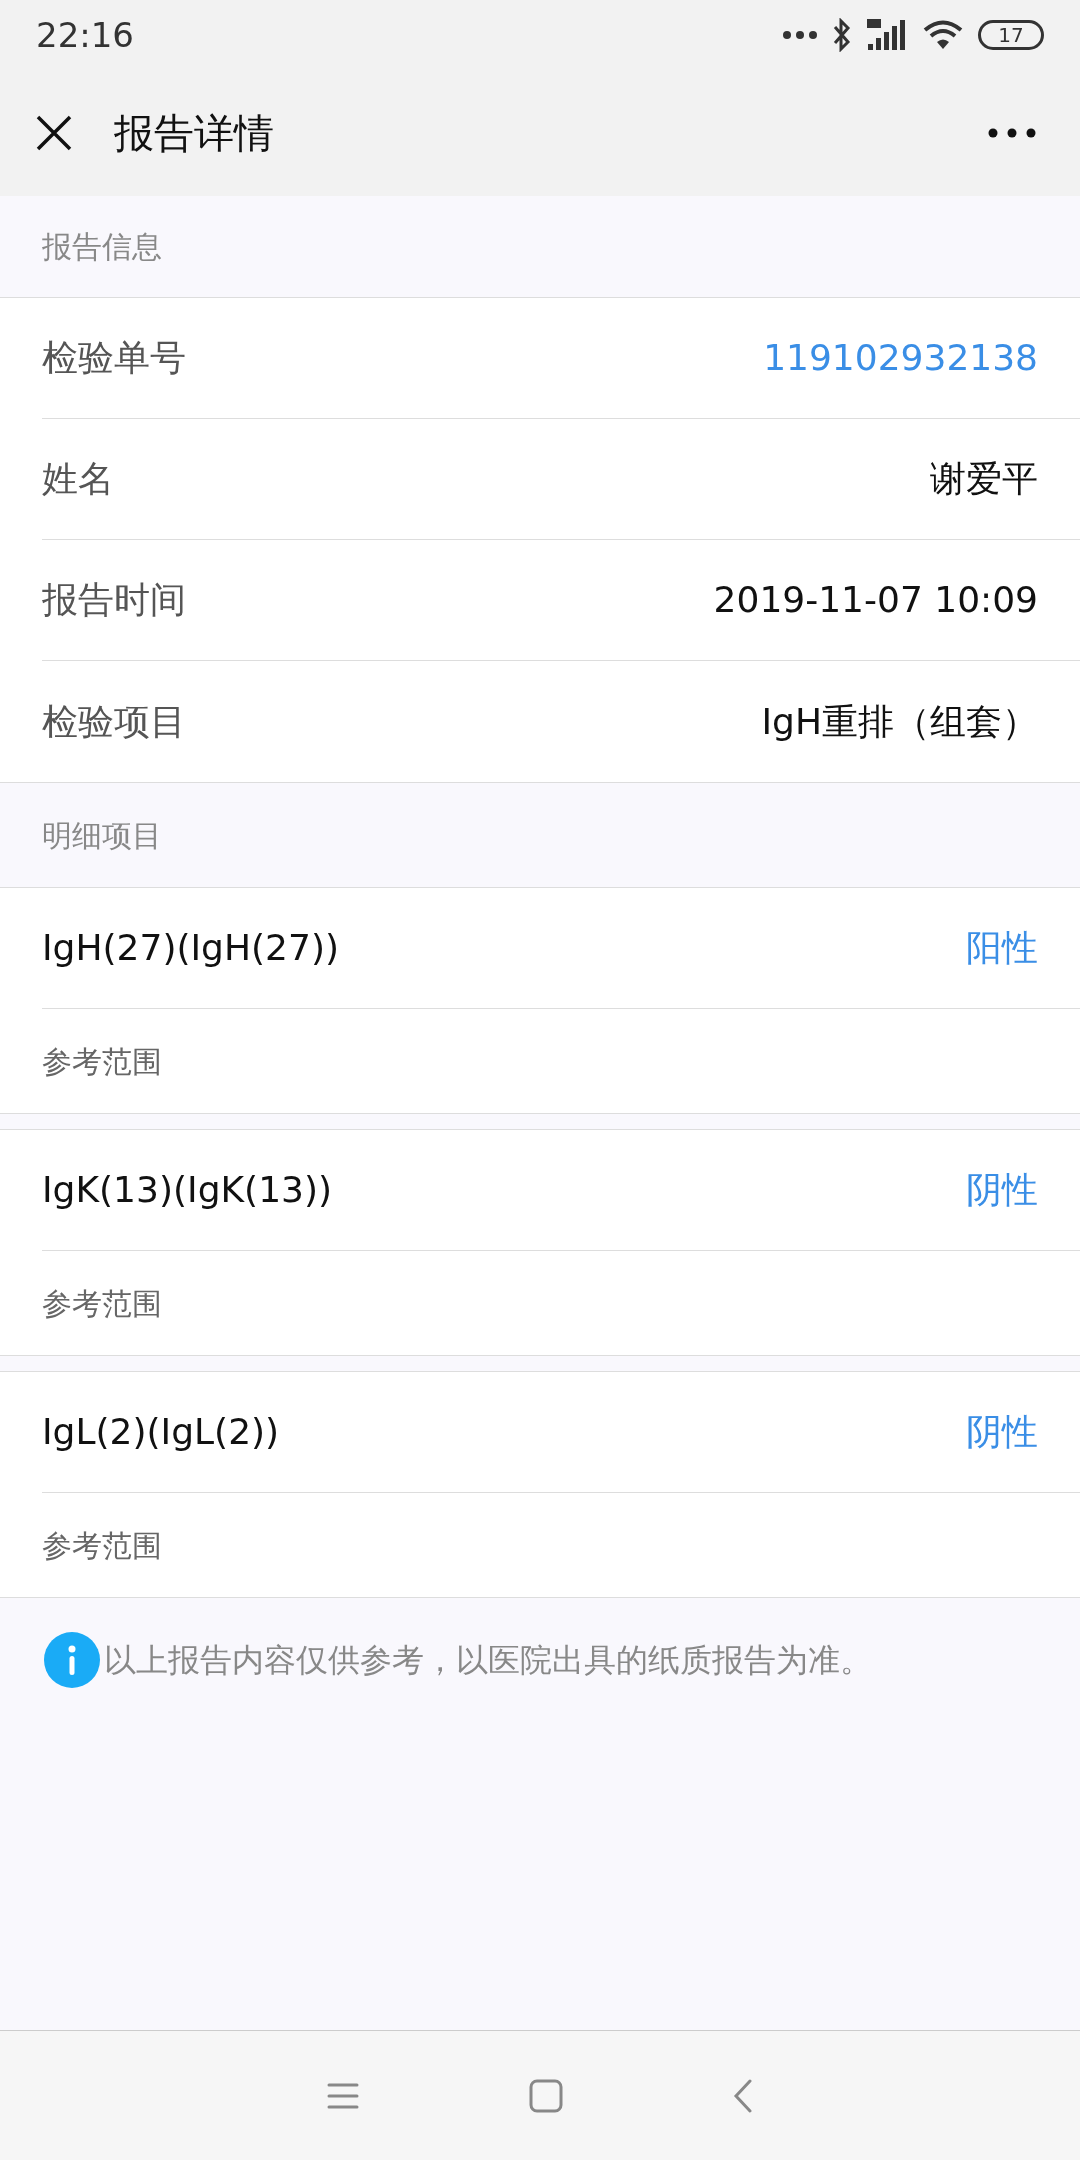  I want to click on field-label: 姓名, so click(78, 479).